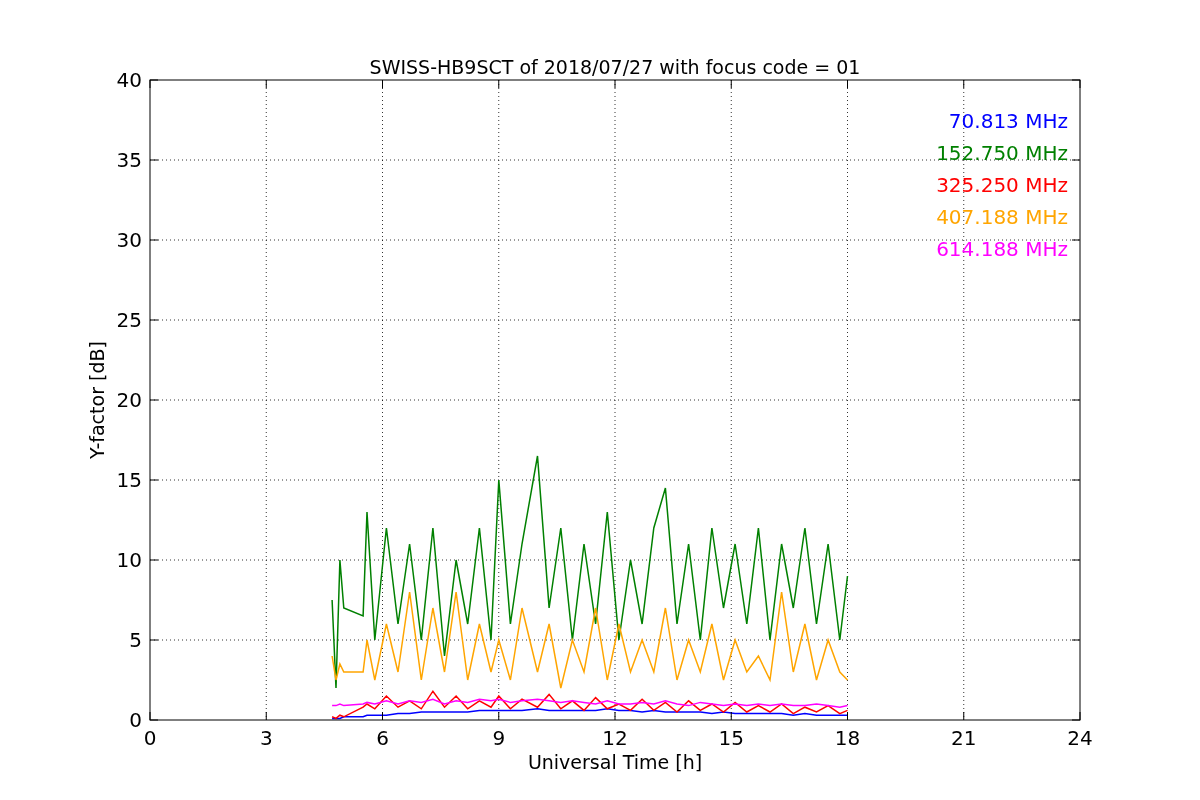 The image size is (1200, 800). I want to click on y-tick-label: 30, so click(129, 240).